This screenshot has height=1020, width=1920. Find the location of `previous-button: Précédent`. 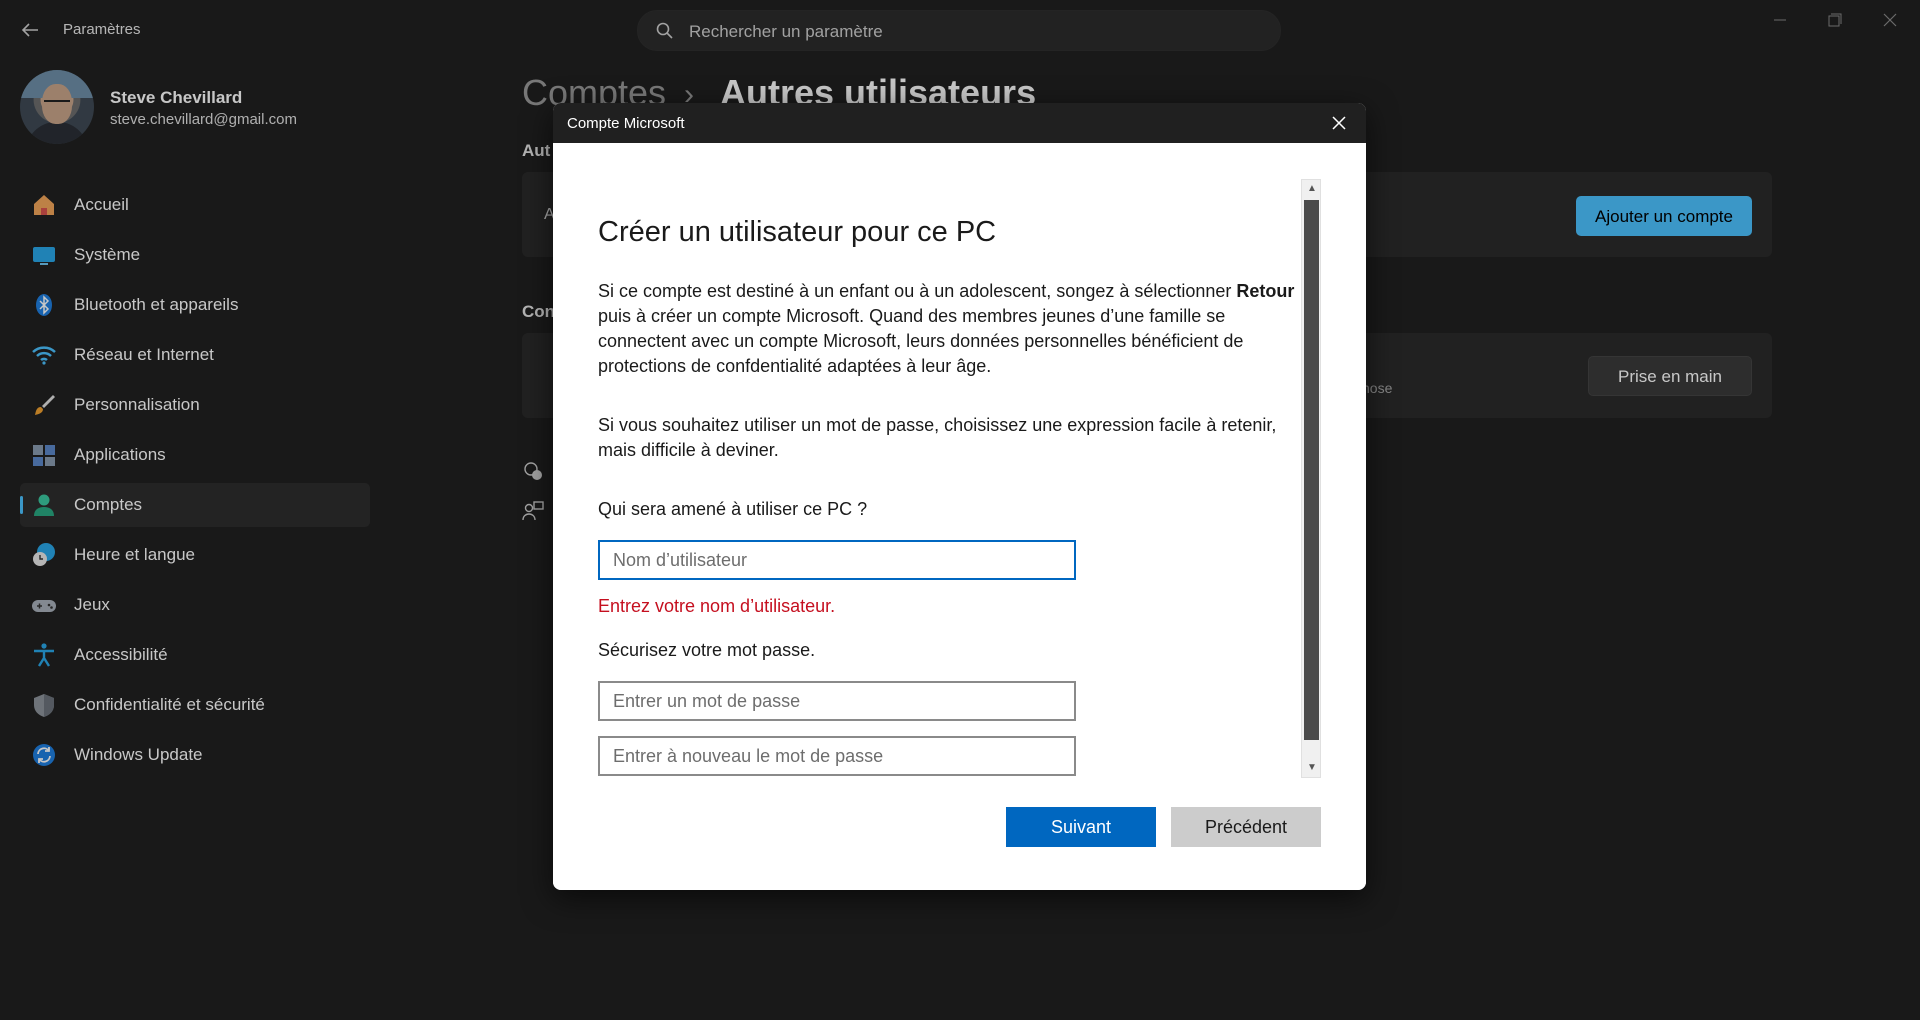

previous-button: Précédent is located at coordinates (1246, 827).